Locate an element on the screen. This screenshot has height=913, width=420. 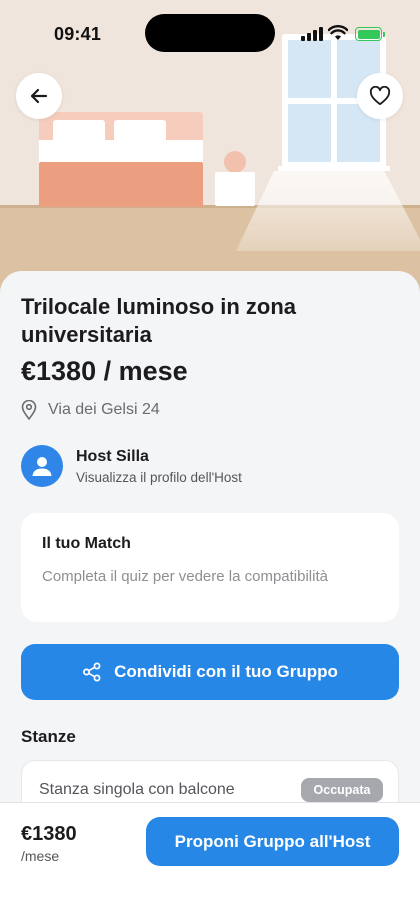
status-bar: 09:41 is located at coordinates (210, 30).